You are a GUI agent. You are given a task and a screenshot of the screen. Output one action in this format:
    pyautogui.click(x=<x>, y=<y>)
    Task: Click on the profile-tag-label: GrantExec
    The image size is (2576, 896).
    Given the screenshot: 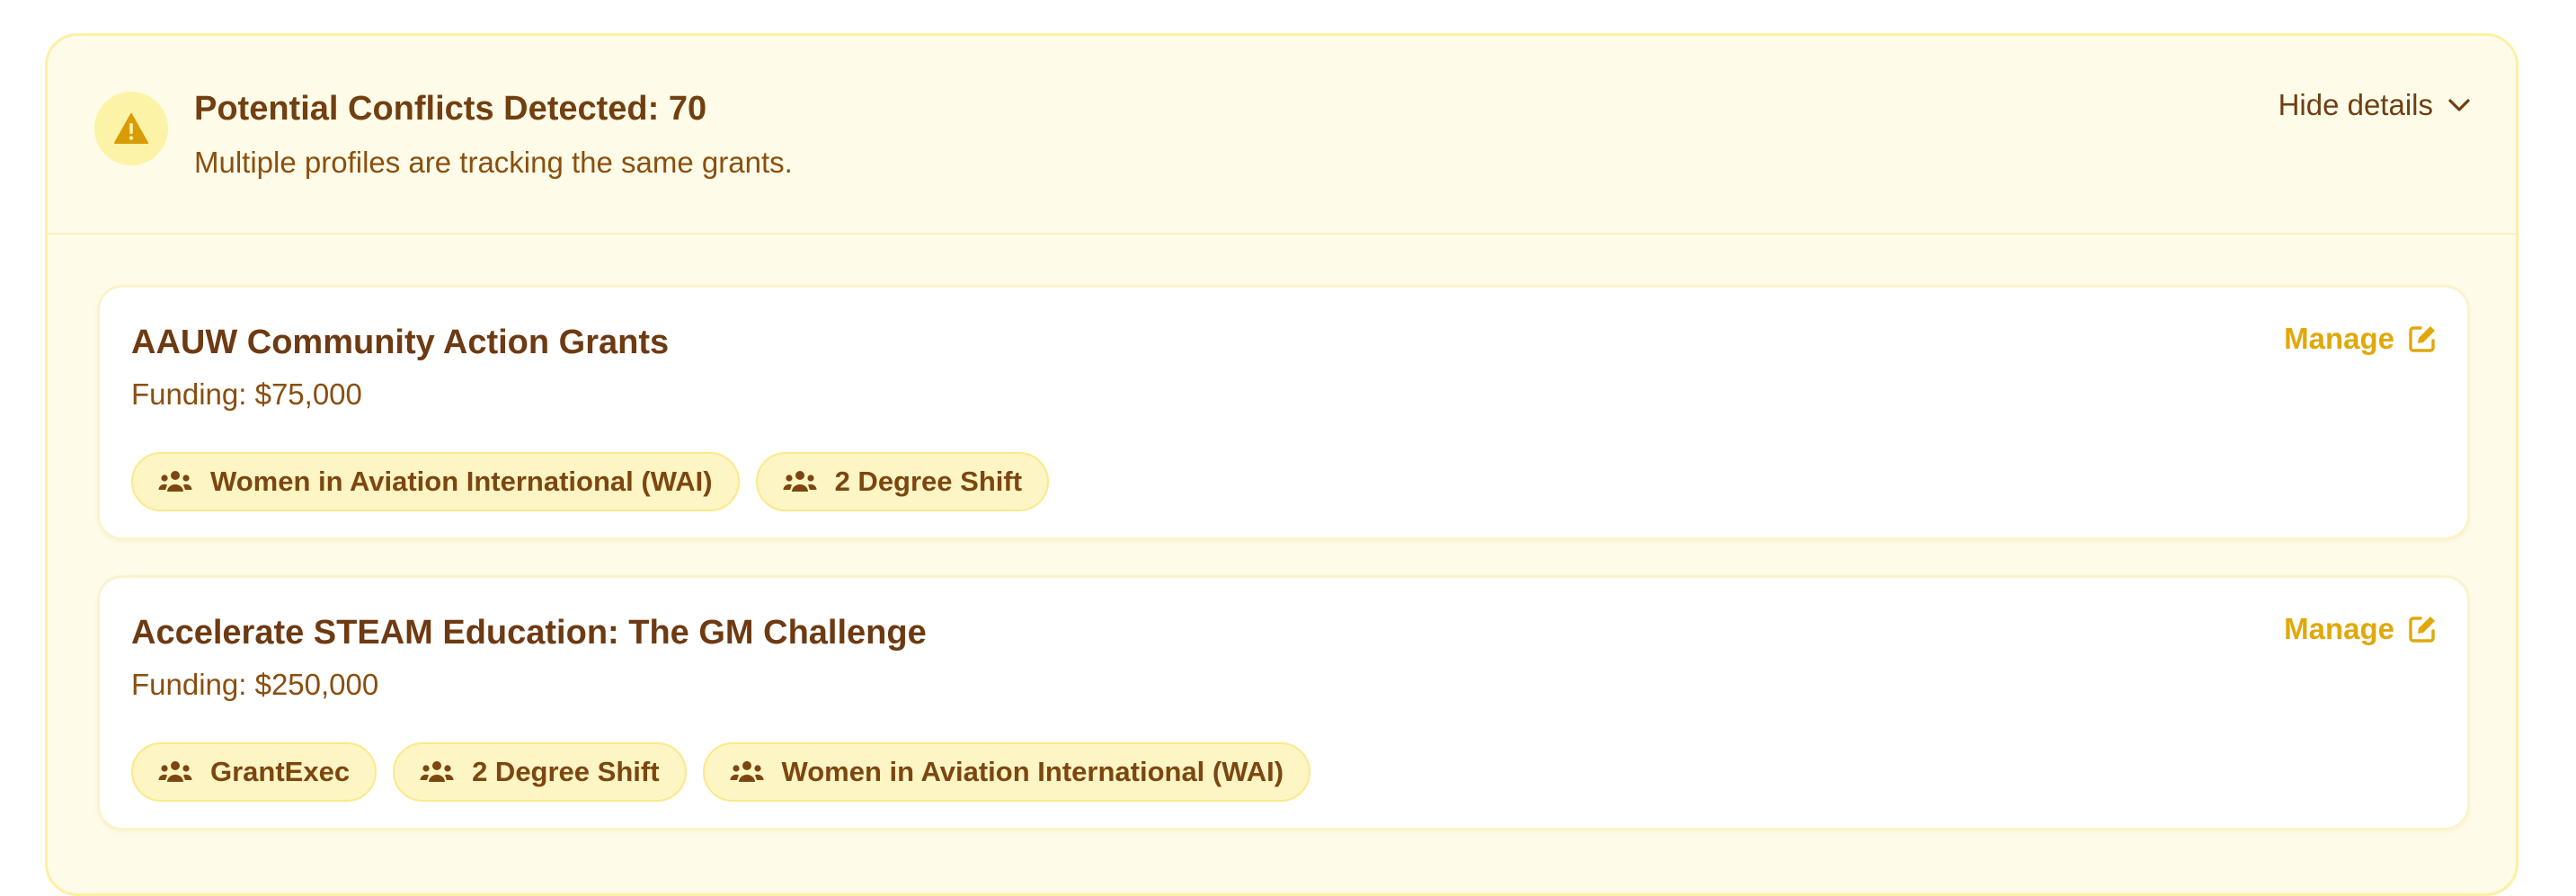 What is the action you would take?
    pyautogui.click(x=280, y=771)
    